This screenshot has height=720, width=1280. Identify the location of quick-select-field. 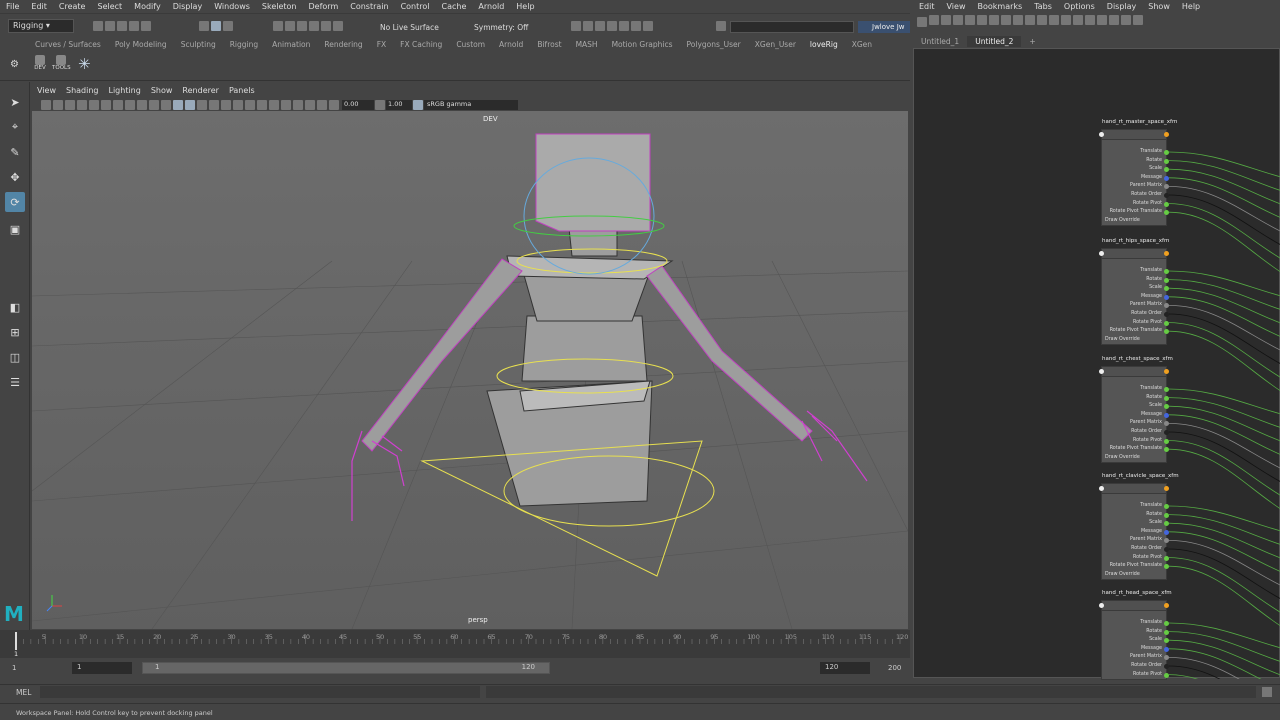
(792, 27).